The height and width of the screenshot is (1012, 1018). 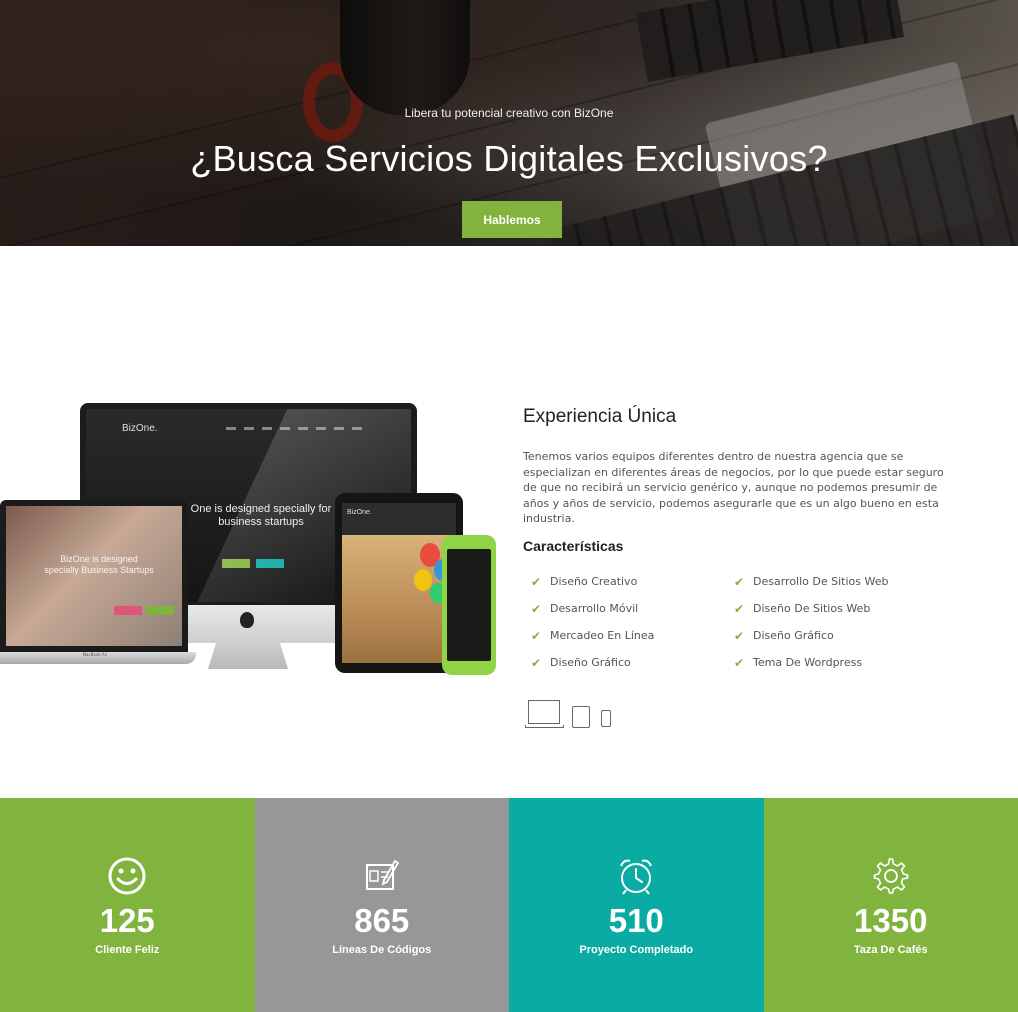 I want to click on apple-logo-icon, so click(x=247, y=620).